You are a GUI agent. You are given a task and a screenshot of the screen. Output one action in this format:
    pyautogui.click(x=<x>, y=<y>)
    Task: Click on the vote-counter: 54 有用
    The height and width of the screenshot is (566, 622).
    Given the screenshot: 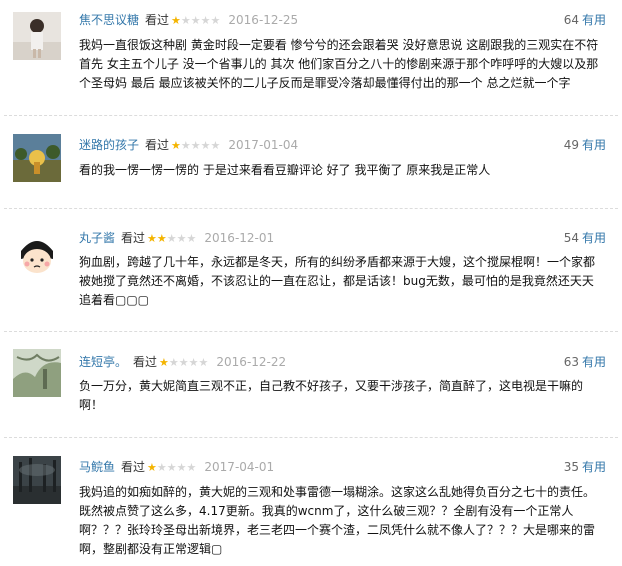 What is the action you would take?
    pyautogui.click(x=585, y=238)
    